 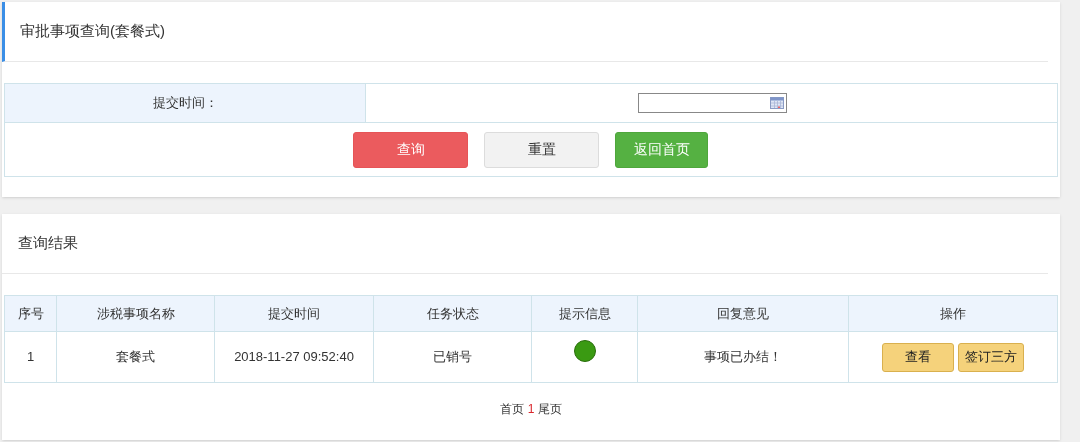 What do you see at coordinates (453, 357) in the screenshot?
I see `table-cell: 已销号` at bounding box center [453, 357].